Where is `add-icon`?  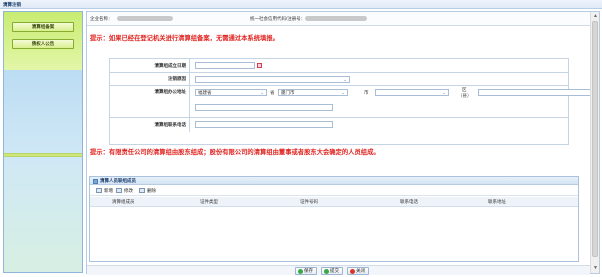
add-icon is located at coordinates (99, 190).